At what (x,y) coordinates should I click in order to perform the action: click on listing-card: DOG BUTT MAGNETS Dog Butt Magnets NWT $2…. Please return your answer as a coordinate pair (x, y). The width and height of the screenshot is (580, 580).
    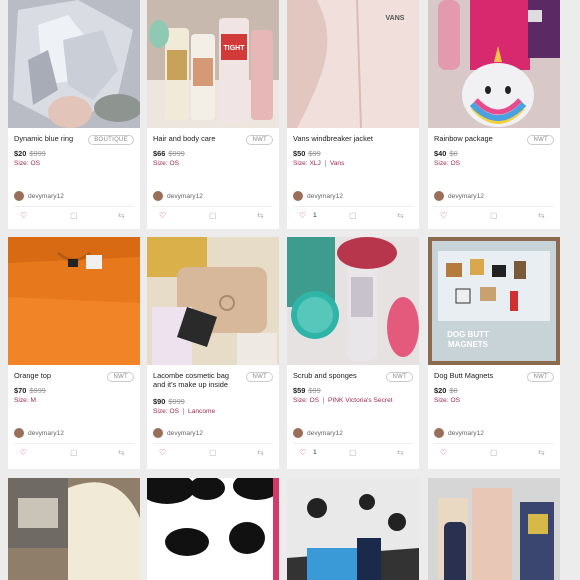
    Looking at the image, I should click on (494, 353).